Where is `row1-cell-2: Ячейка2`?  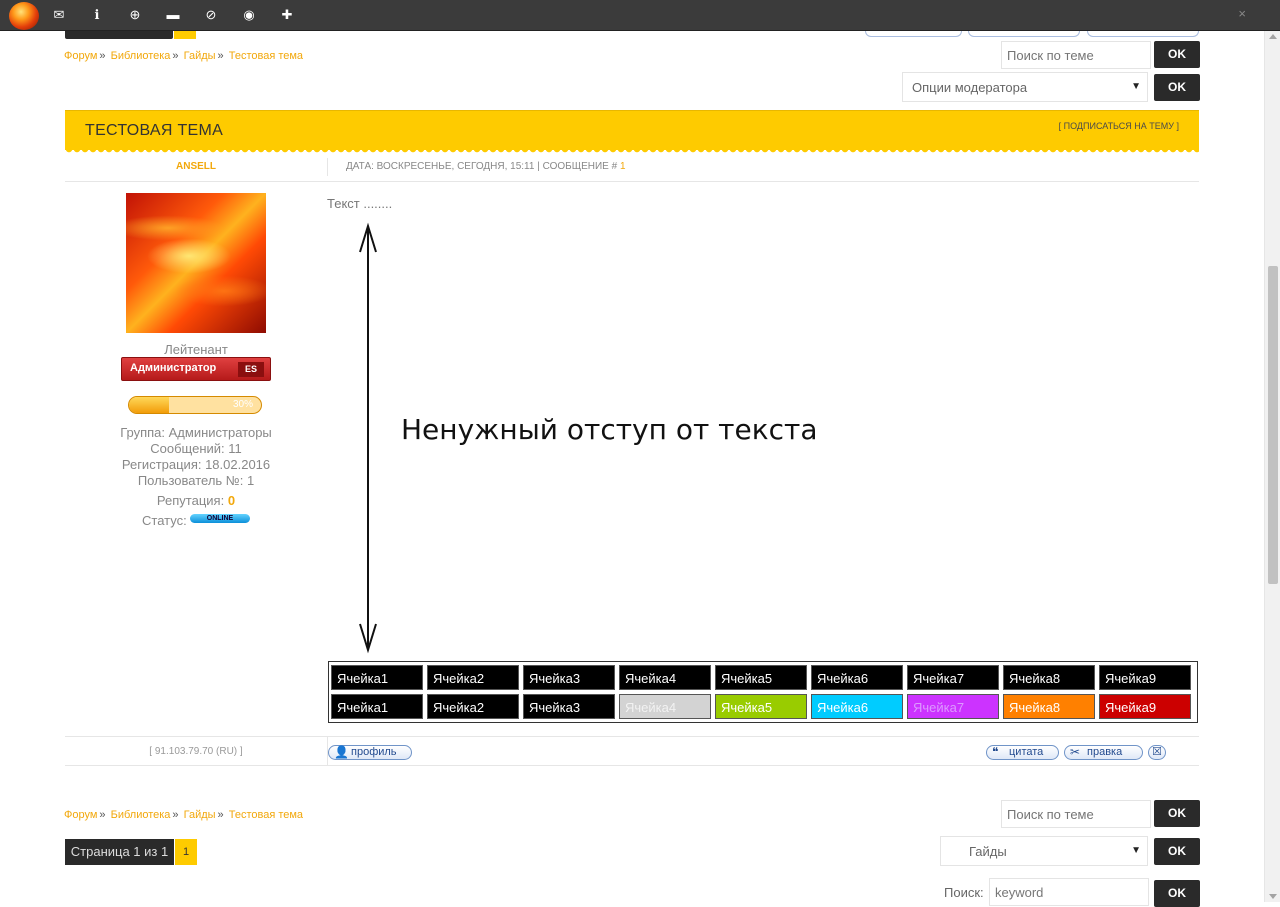 row1-cell-2: Ячейка2 is located at coordinates (473, 677).